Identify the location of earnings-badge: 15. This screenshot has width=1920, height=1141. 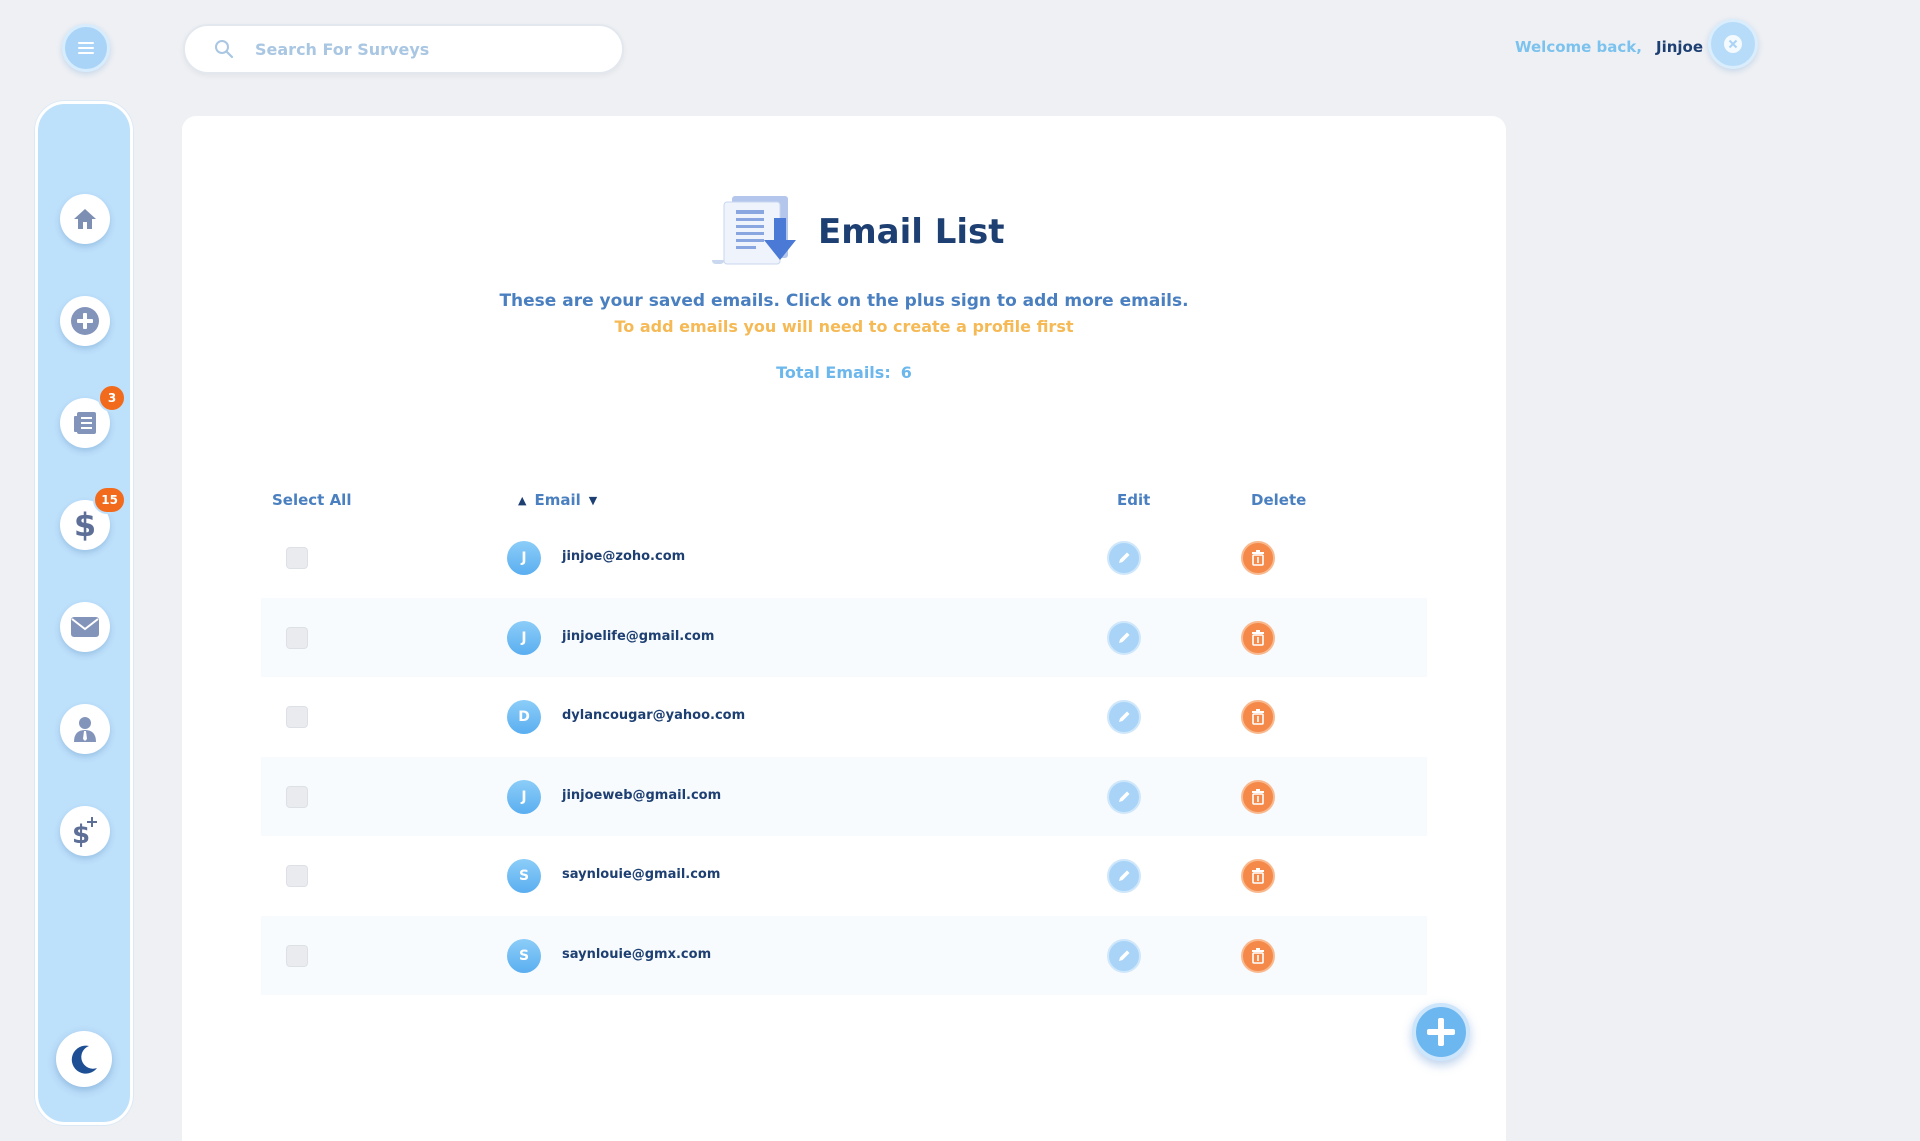
(109, 500).